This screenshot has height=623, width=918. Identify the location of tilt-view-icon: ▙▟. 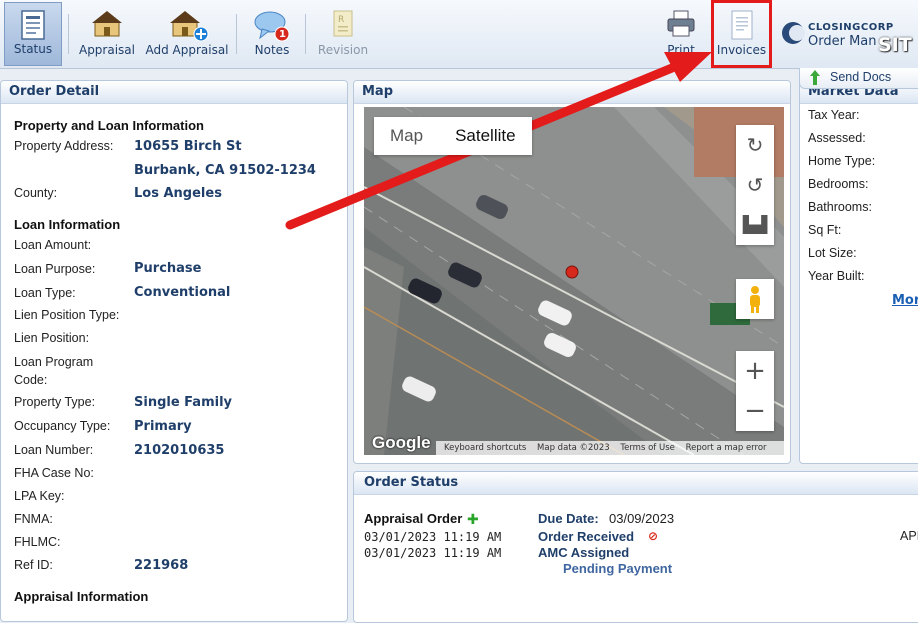
(755, 225).